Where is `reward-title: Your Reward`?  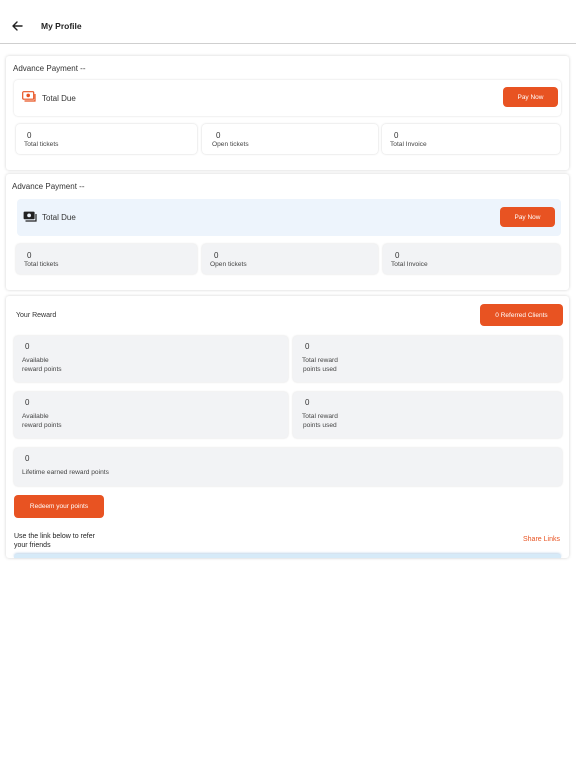
reward-title: Your Reward is located at coordinates (36, 315).